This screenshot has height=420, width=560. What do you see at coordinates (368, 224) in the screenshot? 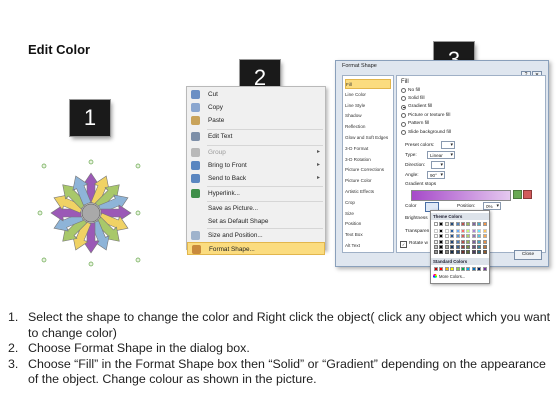
I see `nav-item: Position` at bounding box center [368, 224].